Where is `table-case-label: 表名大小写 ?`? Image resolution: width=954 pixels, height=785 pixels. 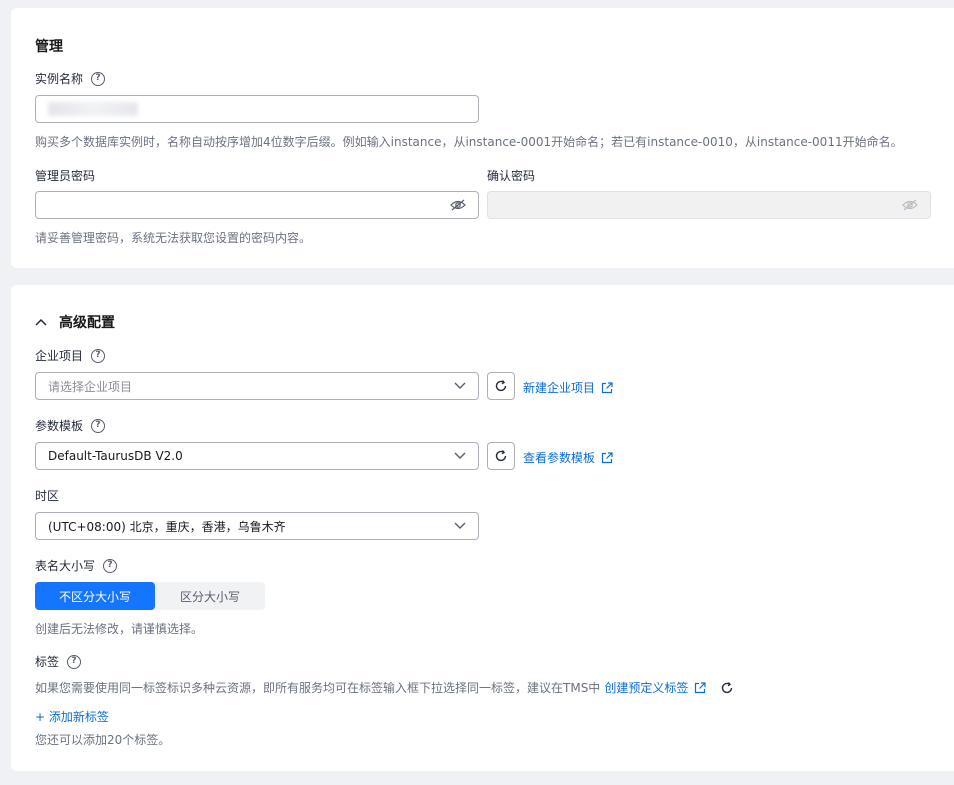
table-case-label: 表名大小写 ? is located at coordinates (76, 565).